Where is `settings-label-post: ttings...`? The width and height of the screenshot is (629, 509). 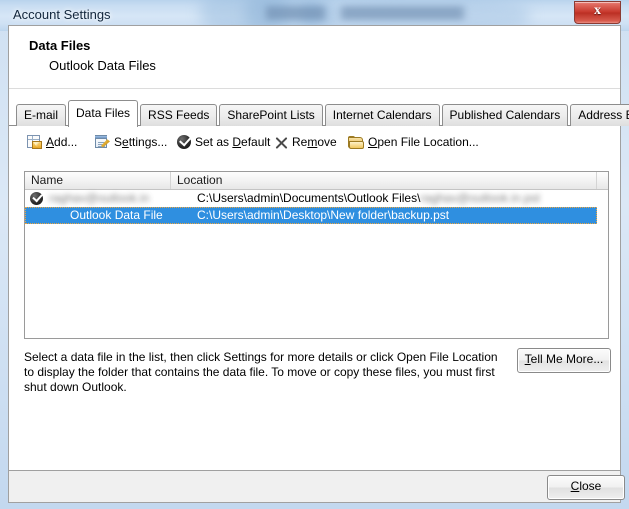
settings-label-post: ttings... is located at coordinates (148, 142).